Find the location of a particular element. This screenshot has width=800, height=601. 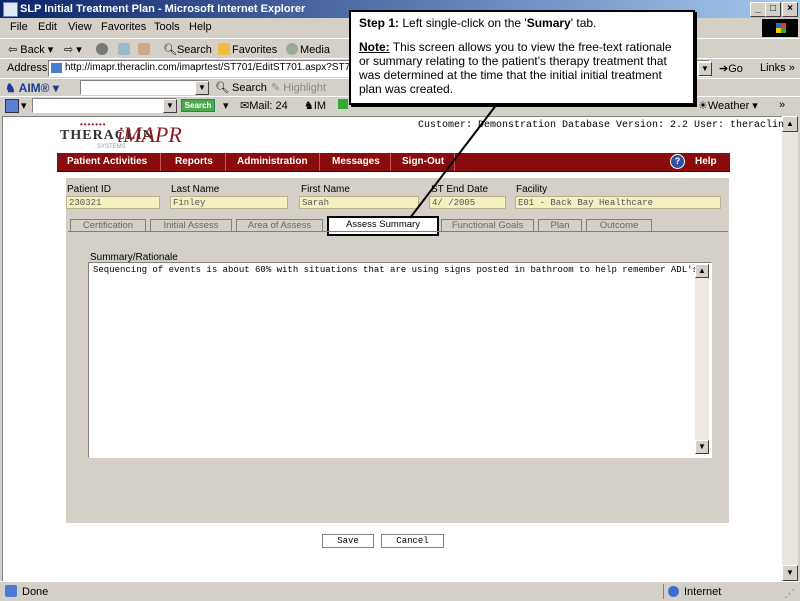

callout-step-post: ' tab. is located at coordinates (583, 23).